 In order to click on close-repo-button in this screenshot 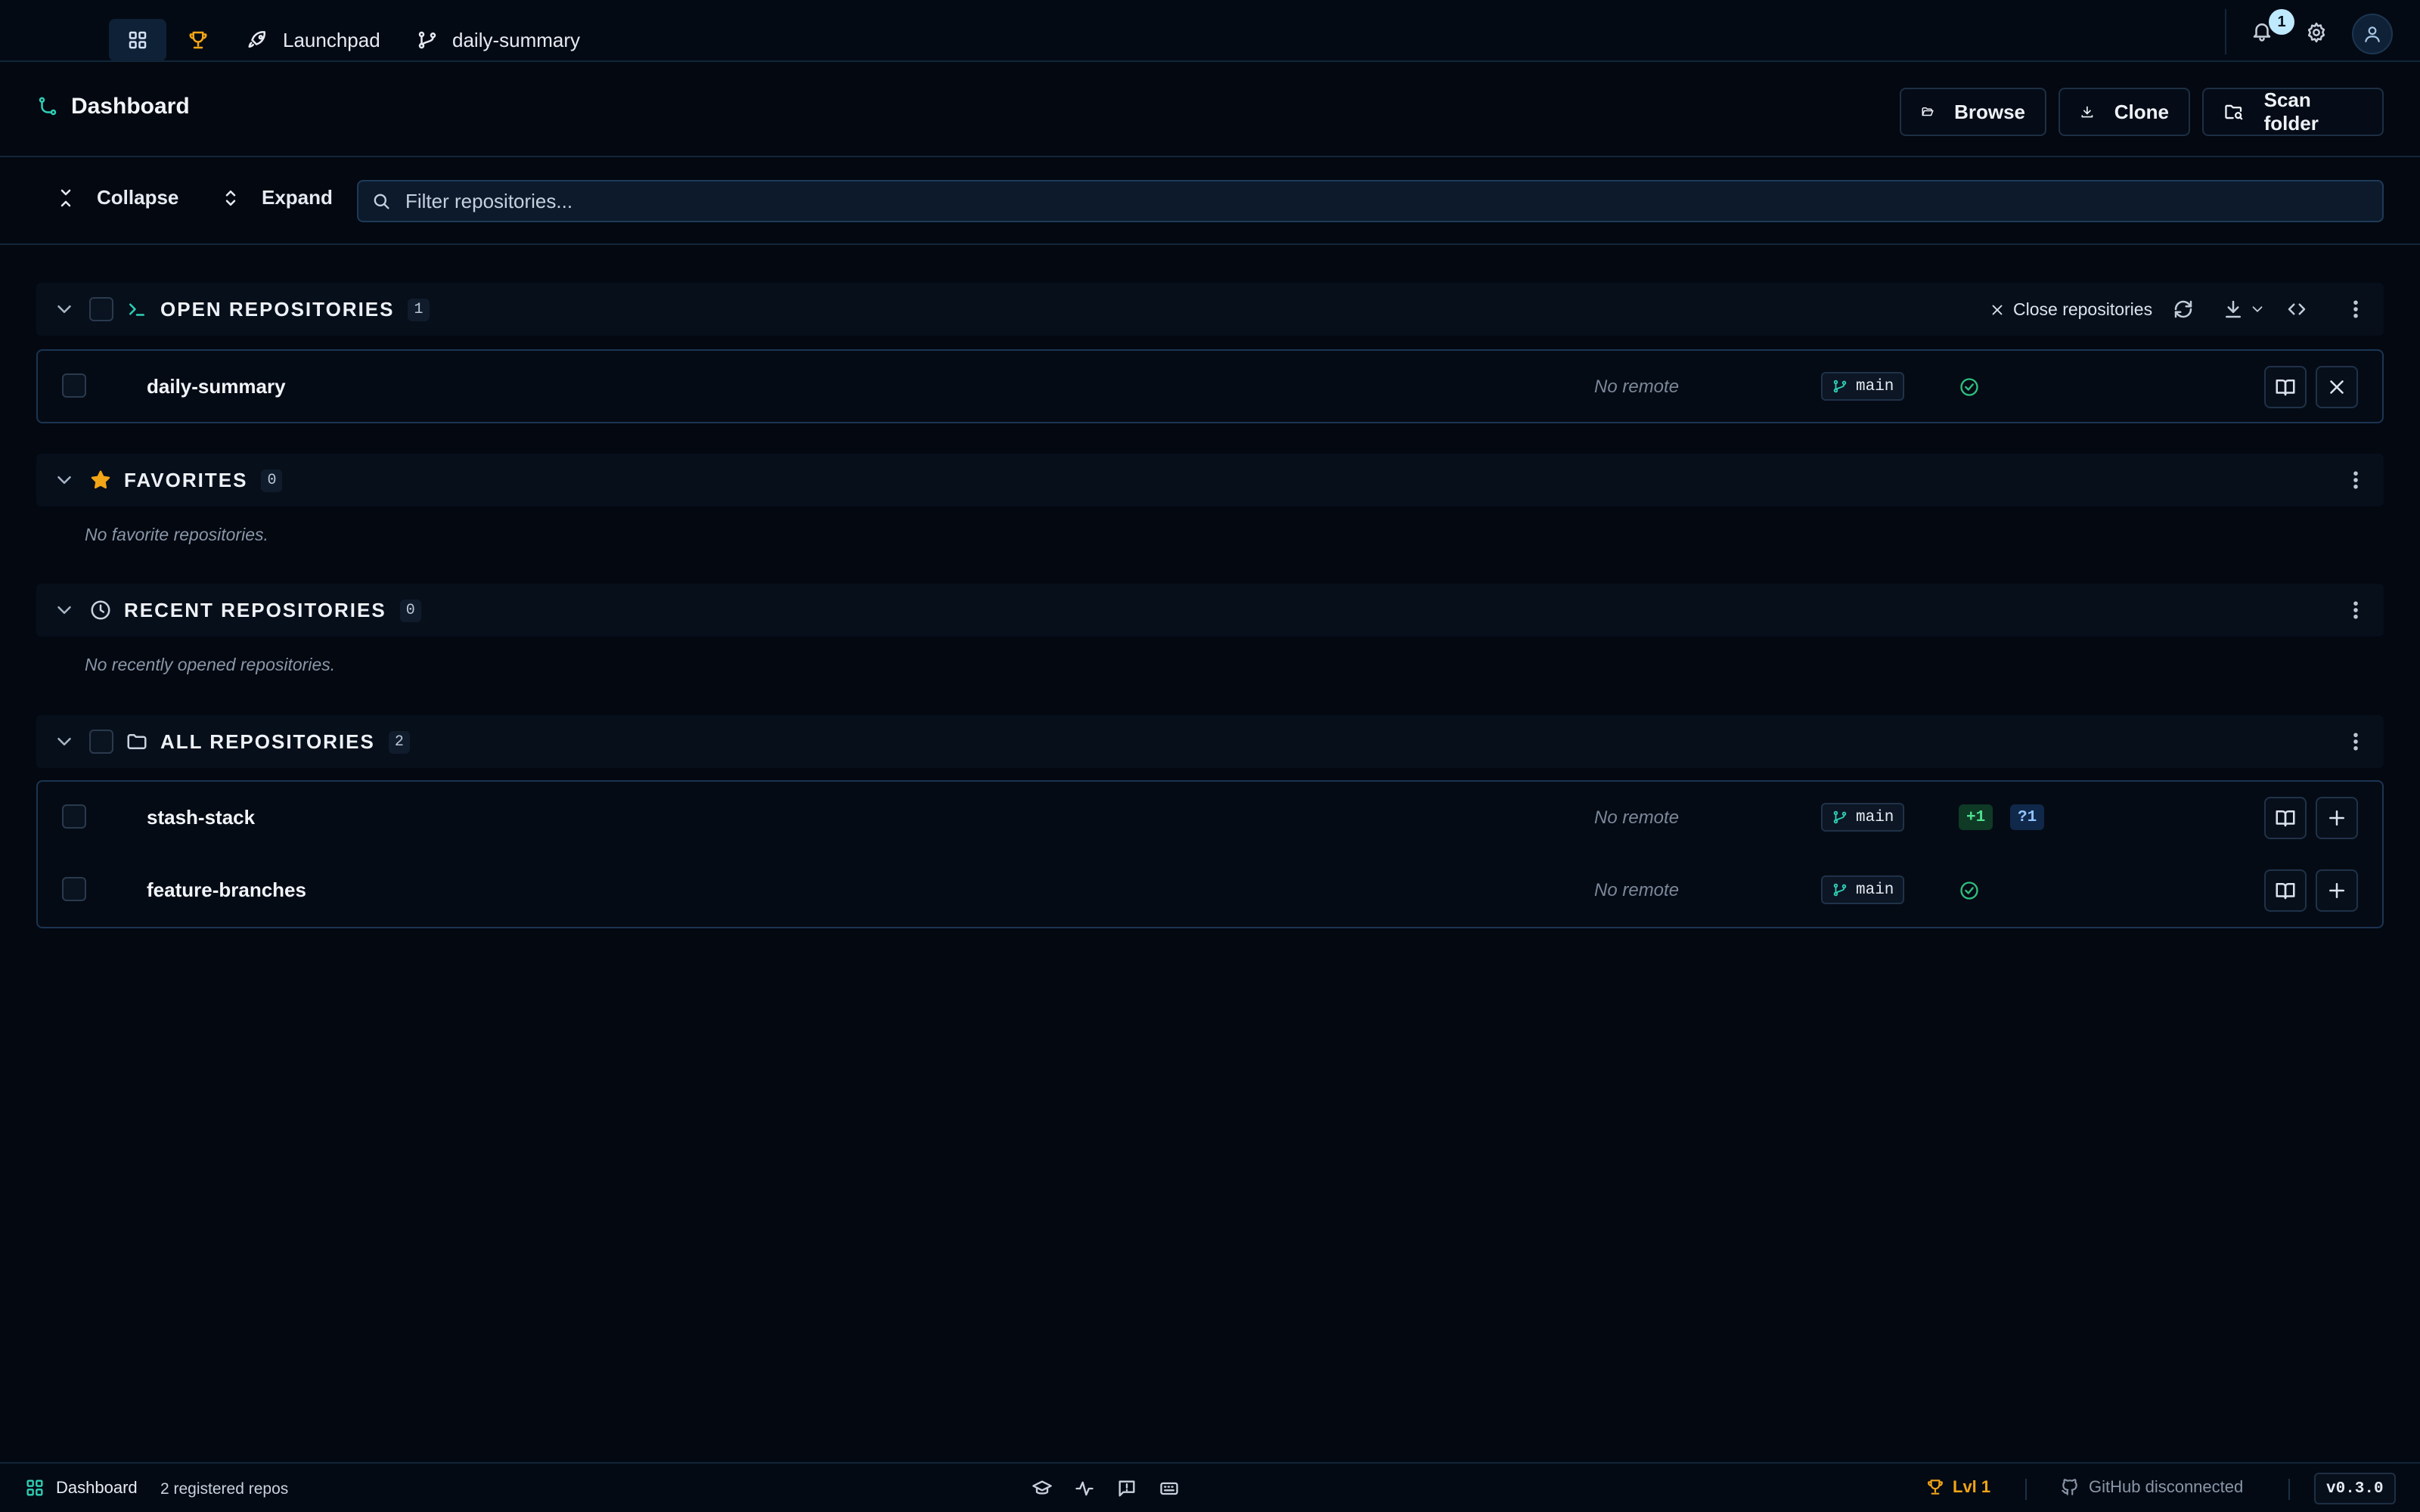, I will do `click(2337, 387)`.